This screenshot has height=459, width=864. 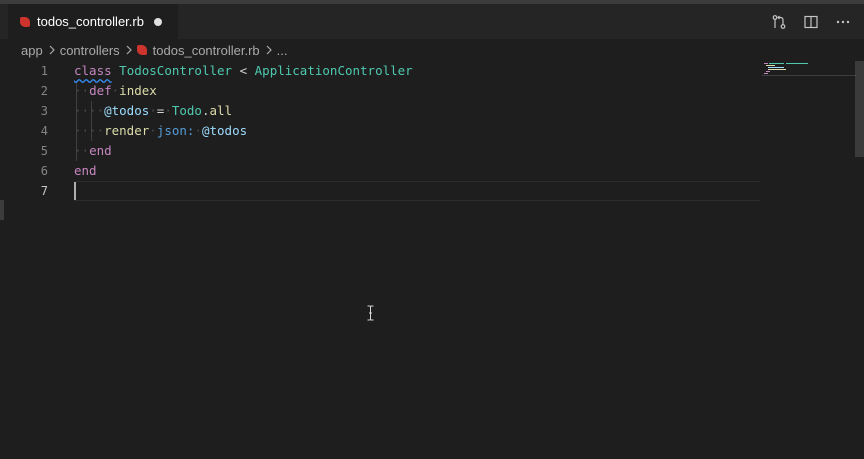 What do you see at coordinates (333, 70) in the screenshot?
I see `code-token: ApplicationController` at bounding box center [333, 70].